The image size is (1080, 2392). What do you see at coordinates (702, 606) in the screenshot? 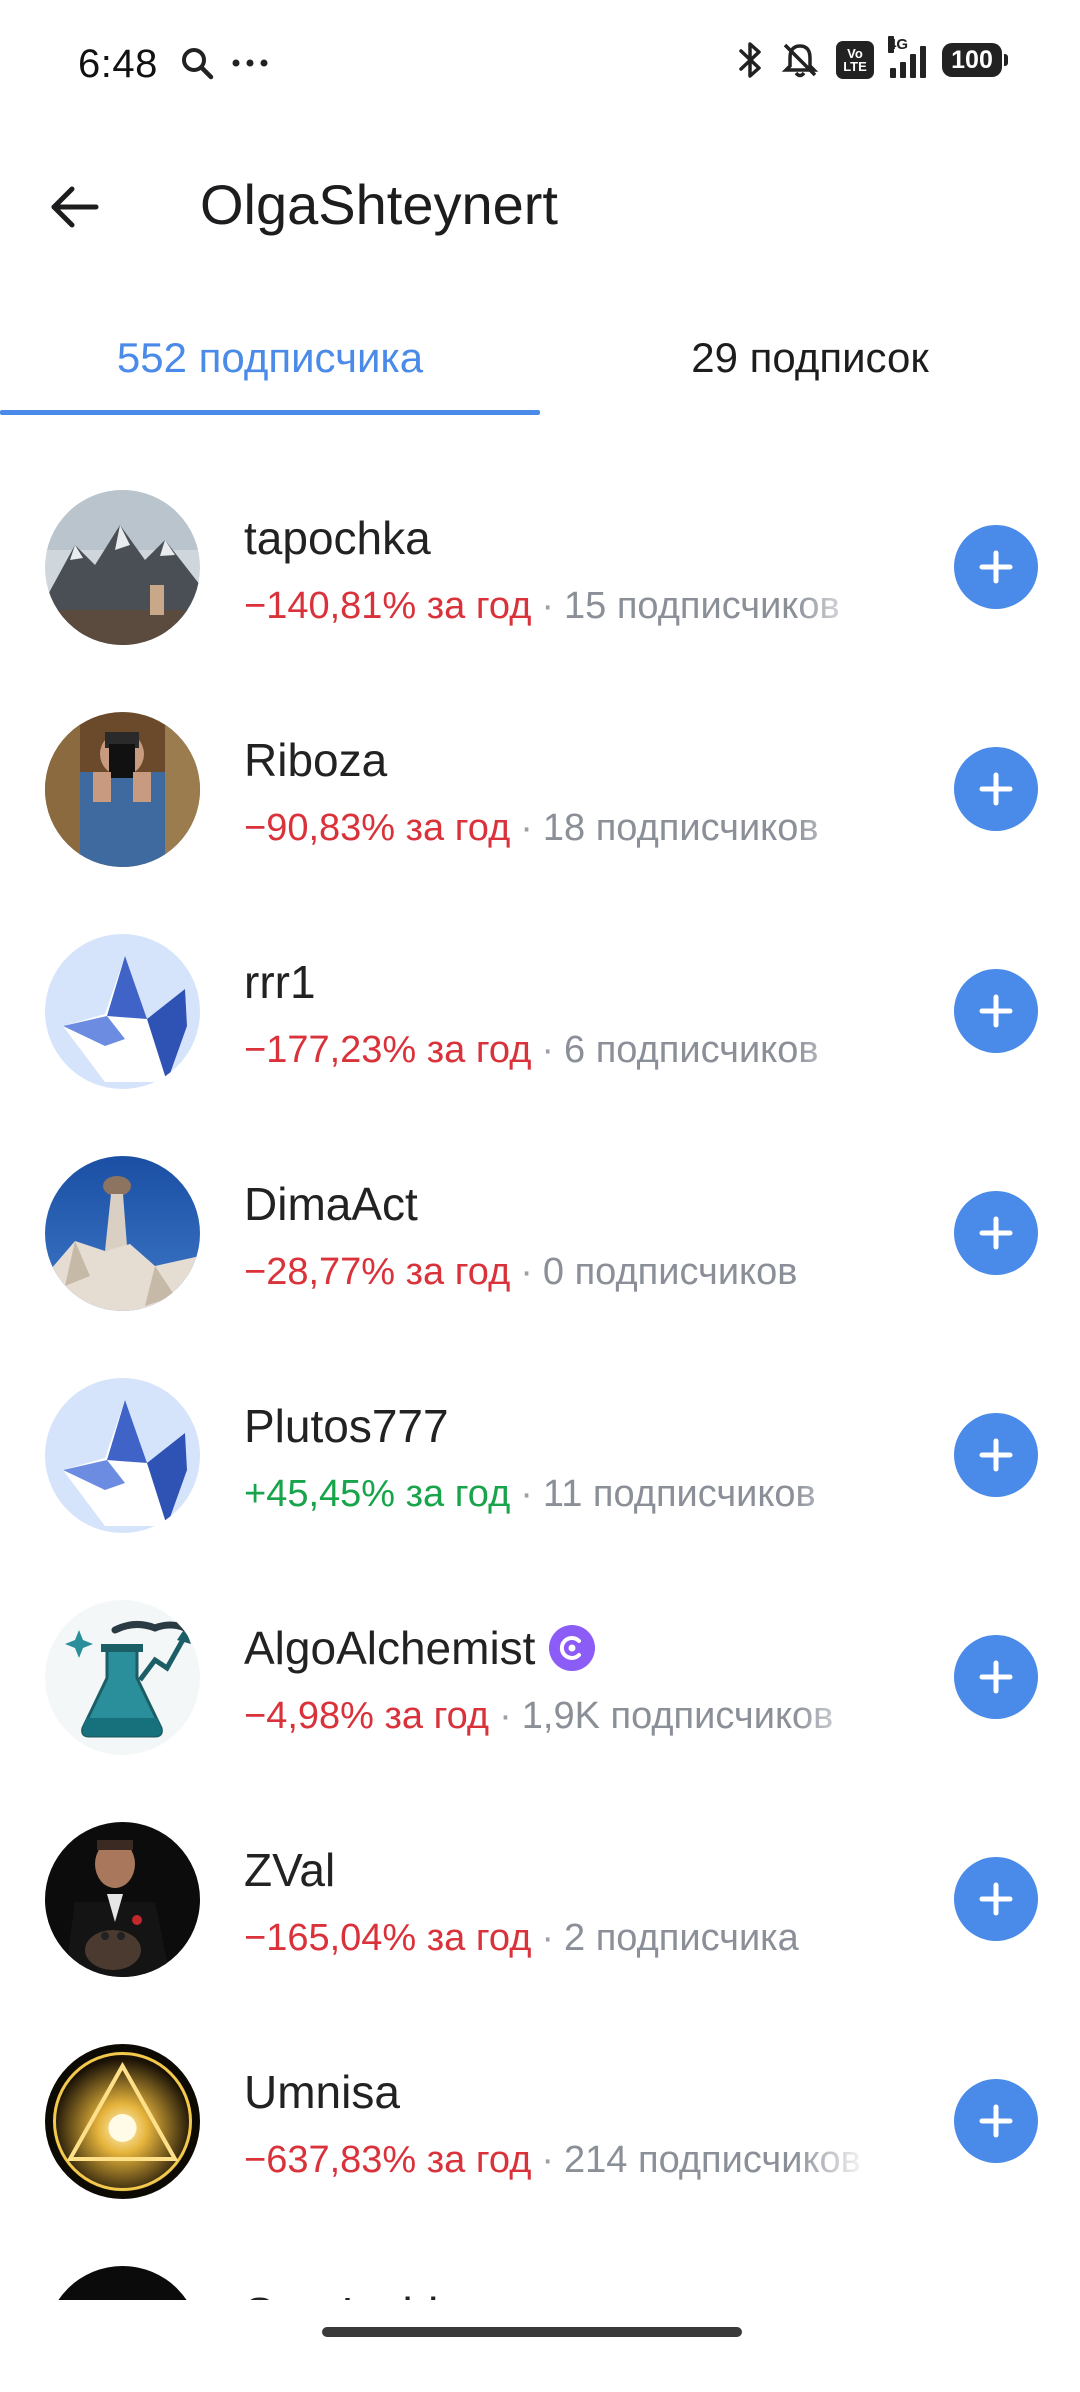
I see `followers-count: 15 подписчиков` at bounding box center [702, 606].